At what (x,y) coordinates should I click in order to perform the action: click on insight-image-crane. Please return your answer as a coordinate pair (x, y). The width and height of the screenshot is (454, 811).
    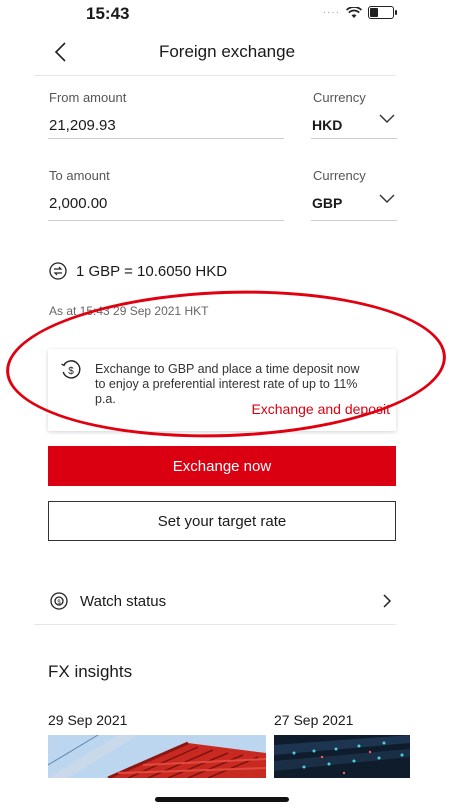
    Looking at the image, I should click on (157, 756).